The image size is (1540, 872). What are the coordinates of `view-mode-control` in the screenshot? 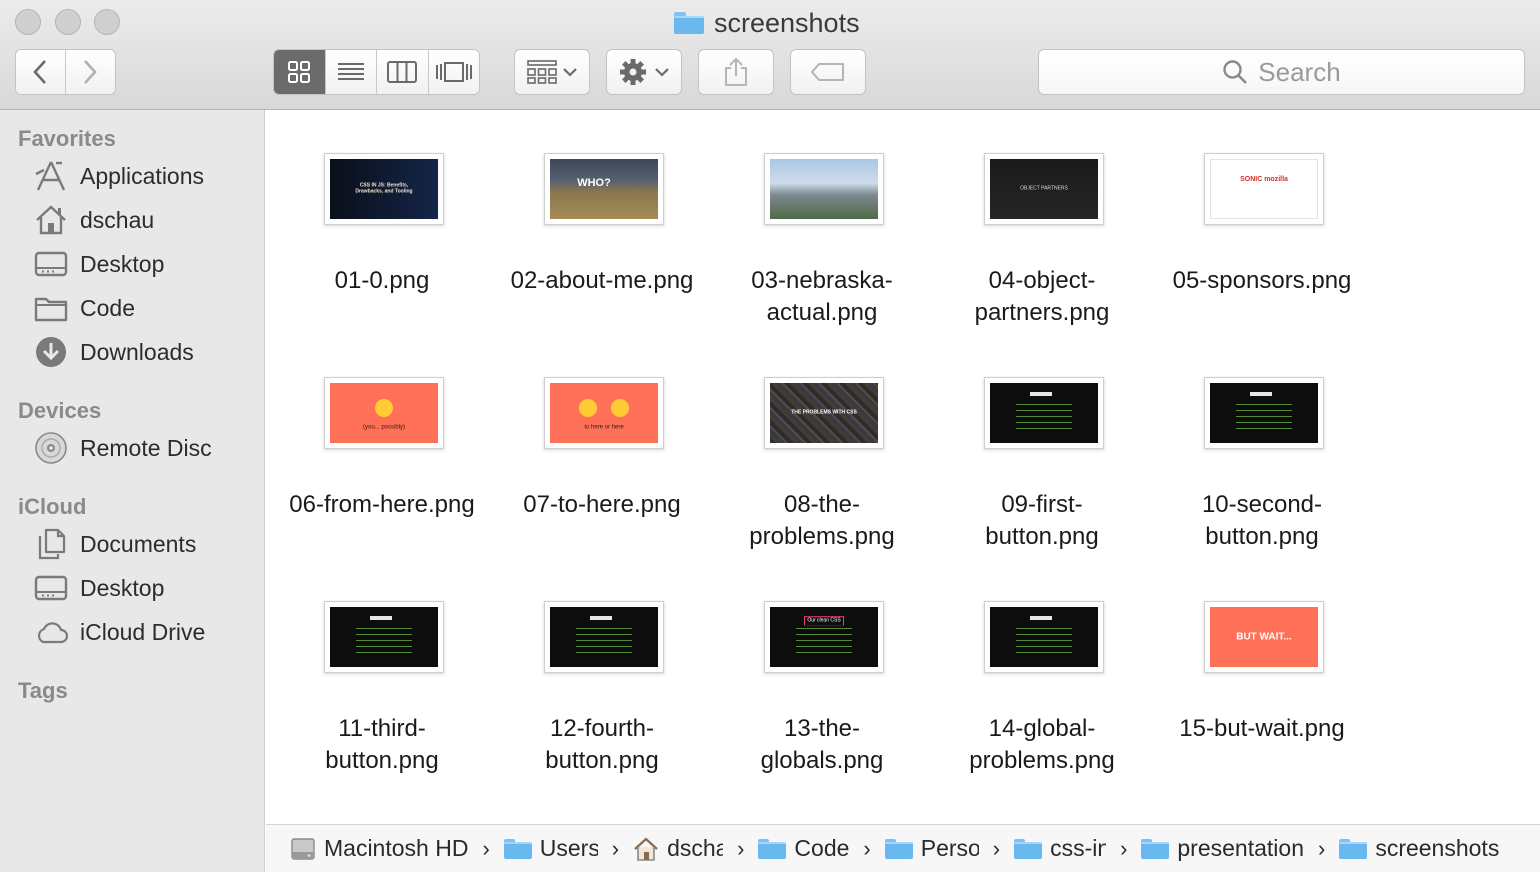 It's located at (376, 72).